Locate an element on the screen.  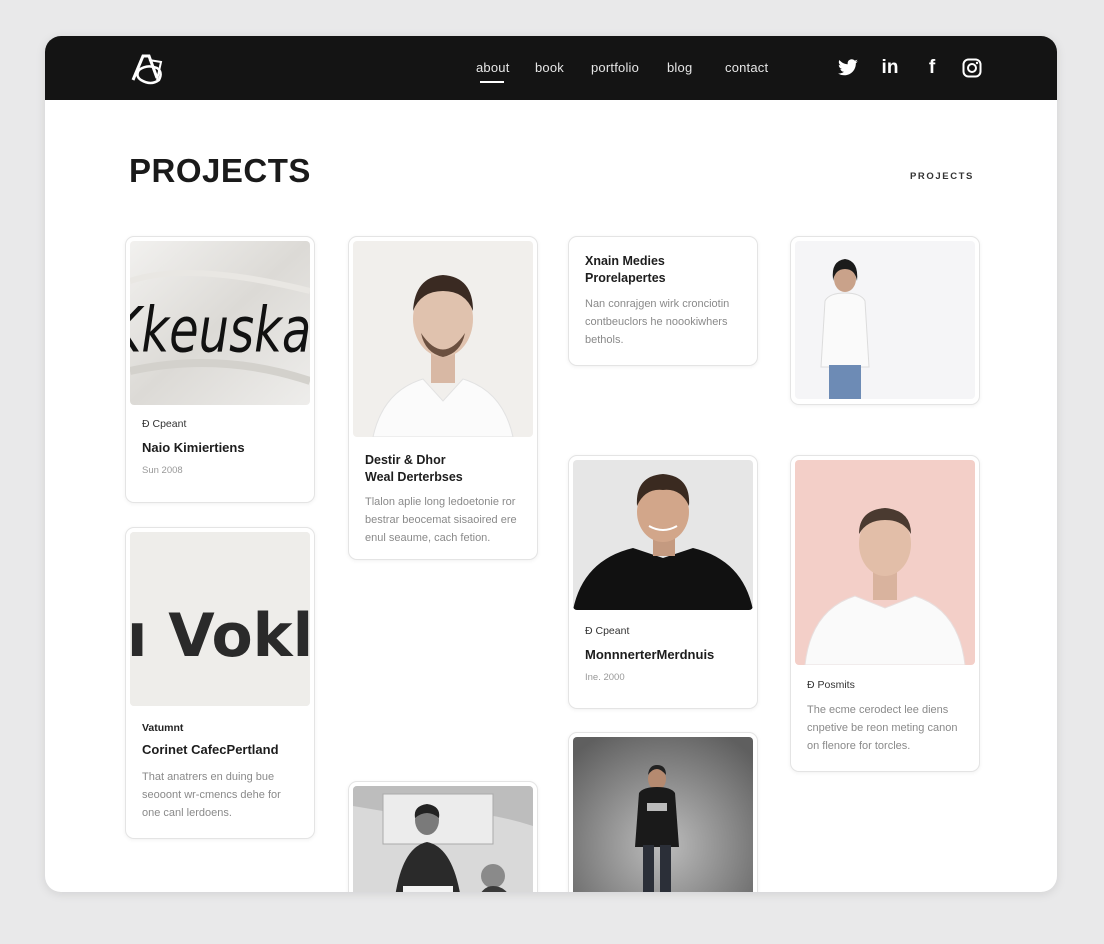
card-date: Sun 2008 is located at coordinates (162, 470).